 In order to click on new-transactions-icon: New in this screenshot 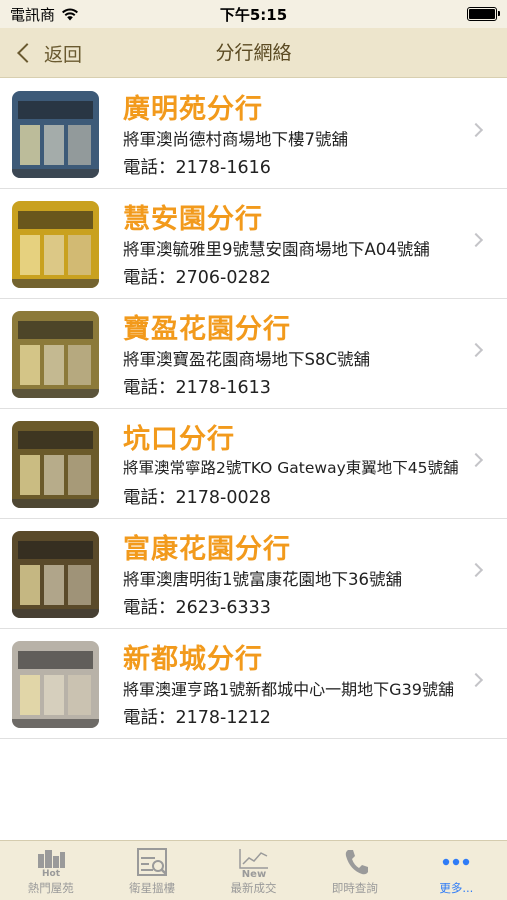, I will do `click(254, 862)`.